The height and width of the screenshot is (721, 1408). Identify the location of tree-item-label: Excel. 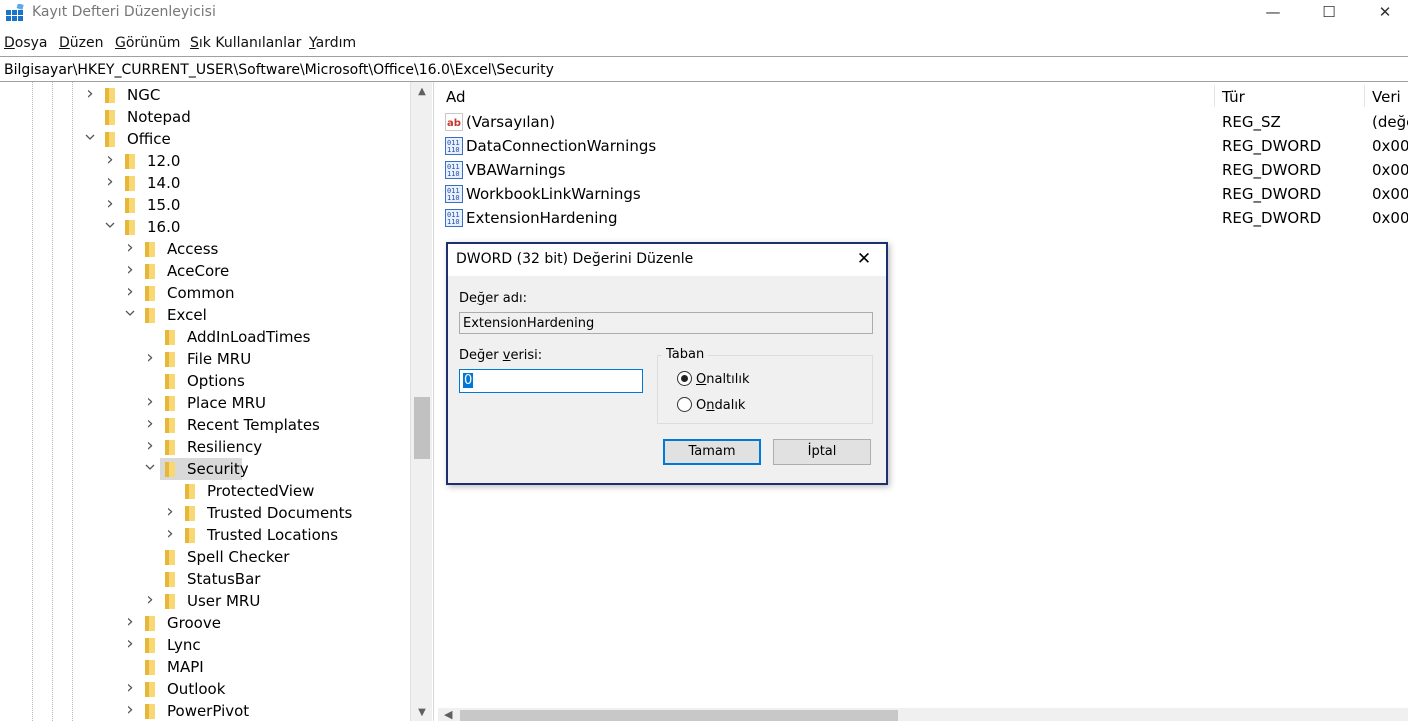
(187, 315).